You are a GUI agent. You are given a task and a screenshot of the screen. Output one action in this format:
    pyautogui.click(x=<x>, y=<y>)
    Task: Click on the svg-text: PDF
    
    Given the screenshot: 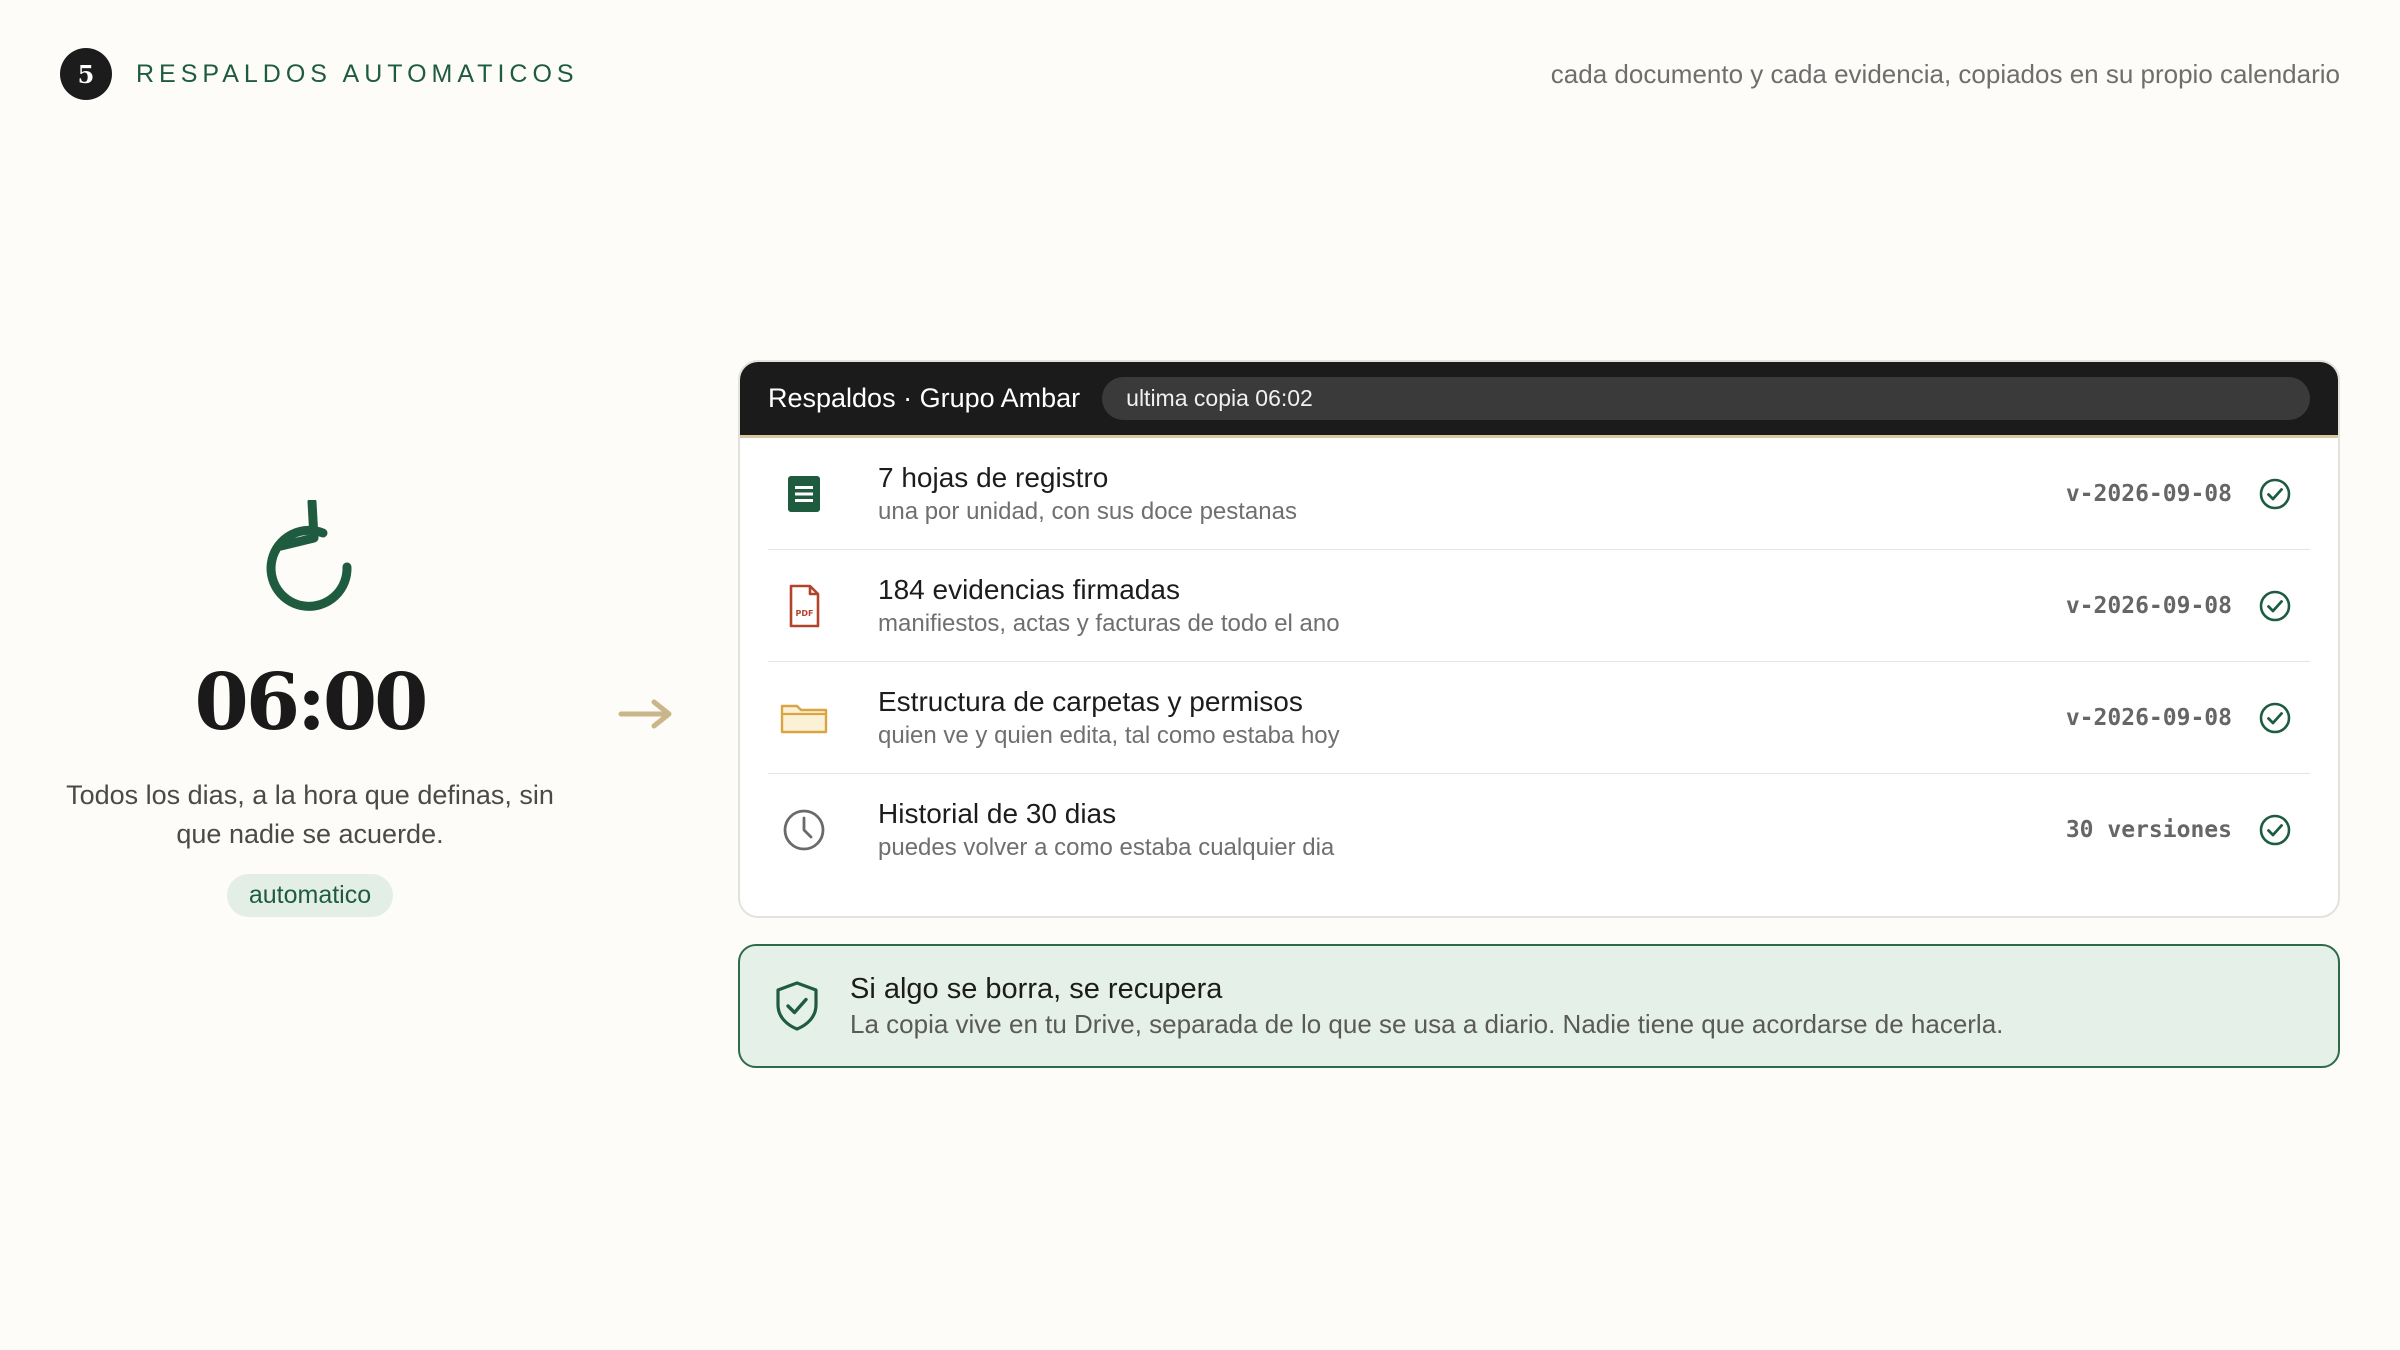 What is the action you would take?
    pyautogui.click(x=805, y=613)
    